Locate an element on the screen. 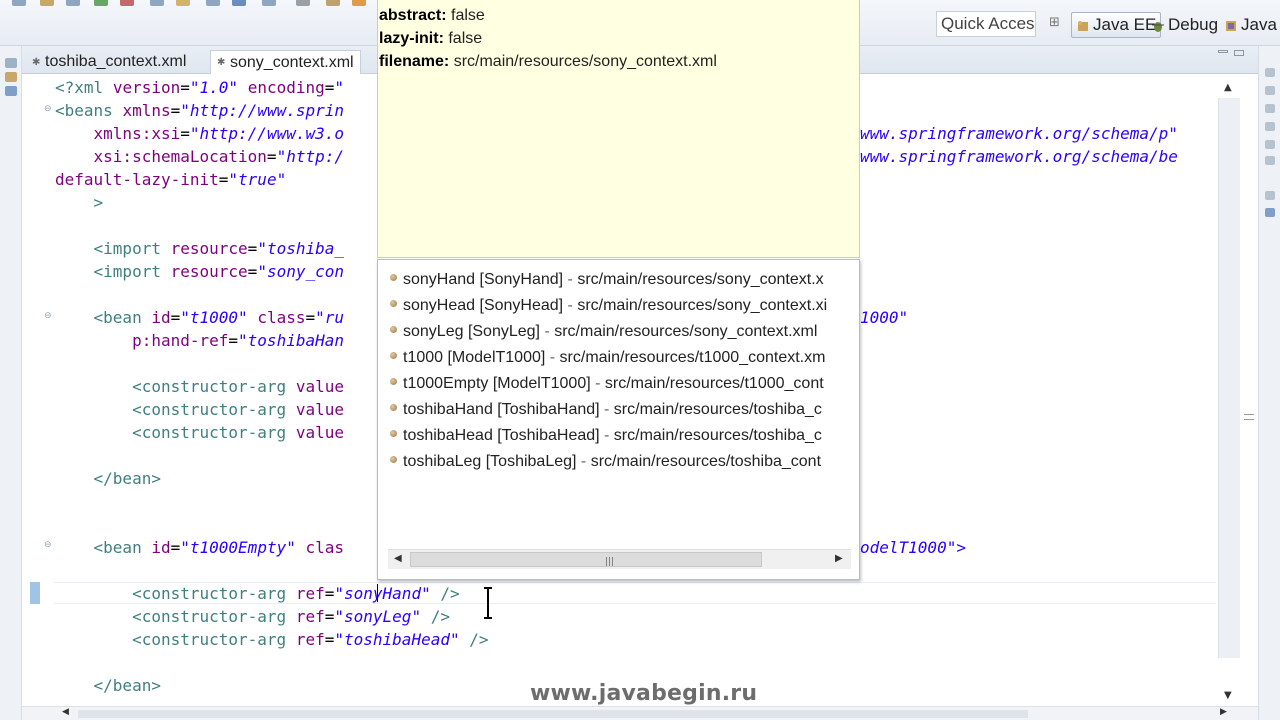  assist-item-path: src/main/resources/sony_context.xml is located at coordinates (686, 331).